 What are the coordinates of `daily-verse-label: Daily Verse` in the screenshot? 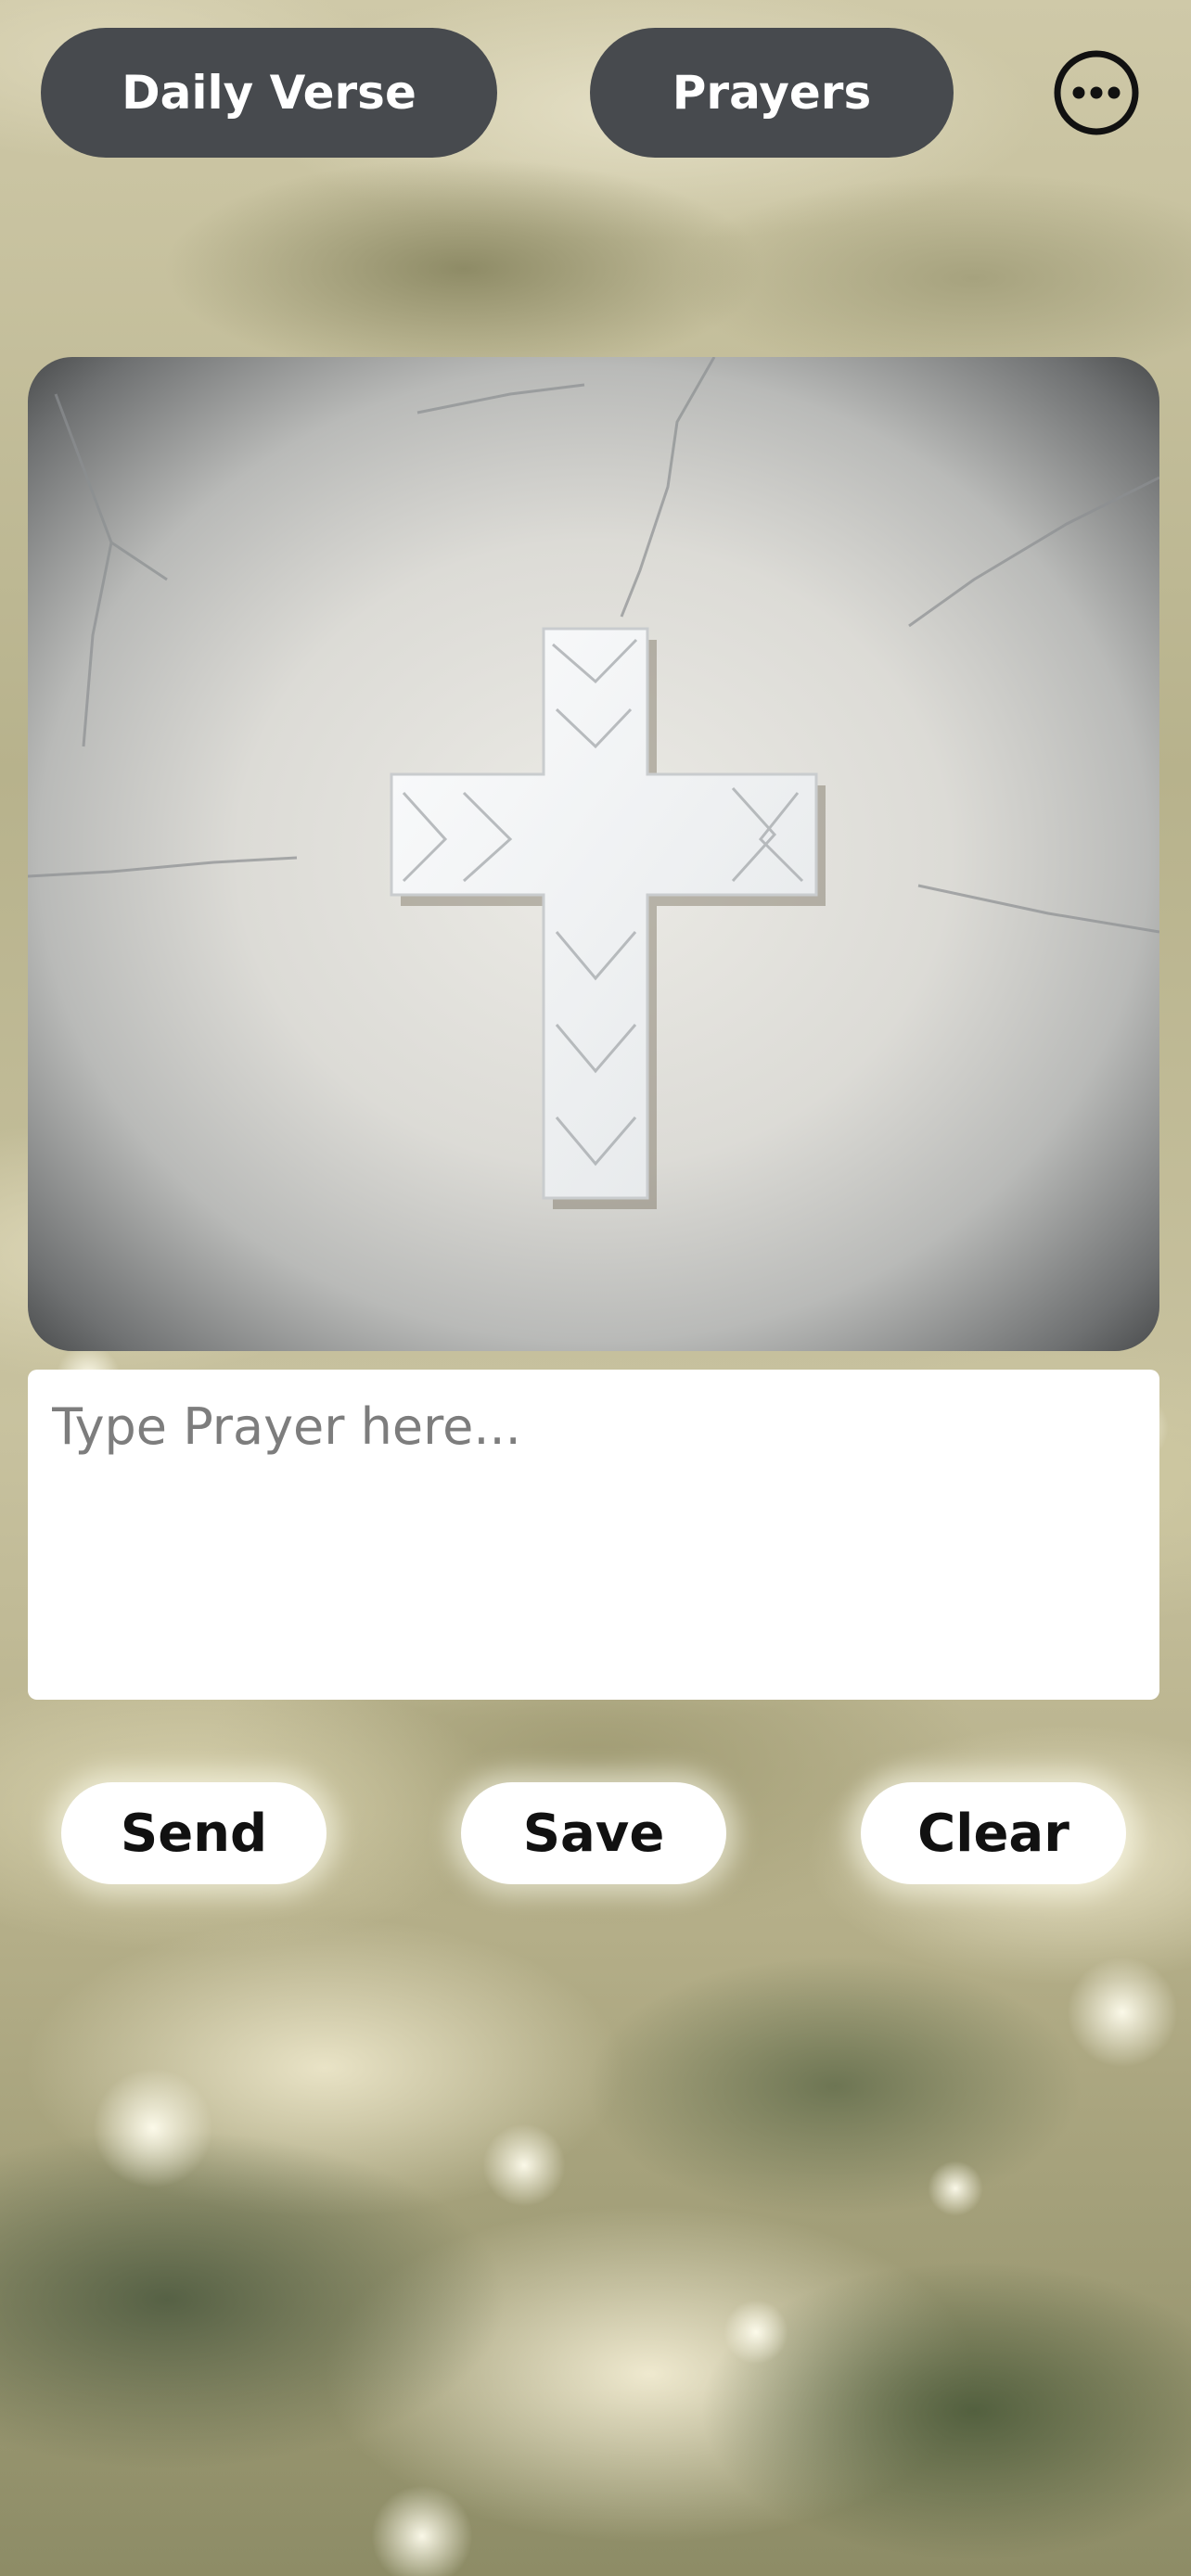 It's located at (269, 93).